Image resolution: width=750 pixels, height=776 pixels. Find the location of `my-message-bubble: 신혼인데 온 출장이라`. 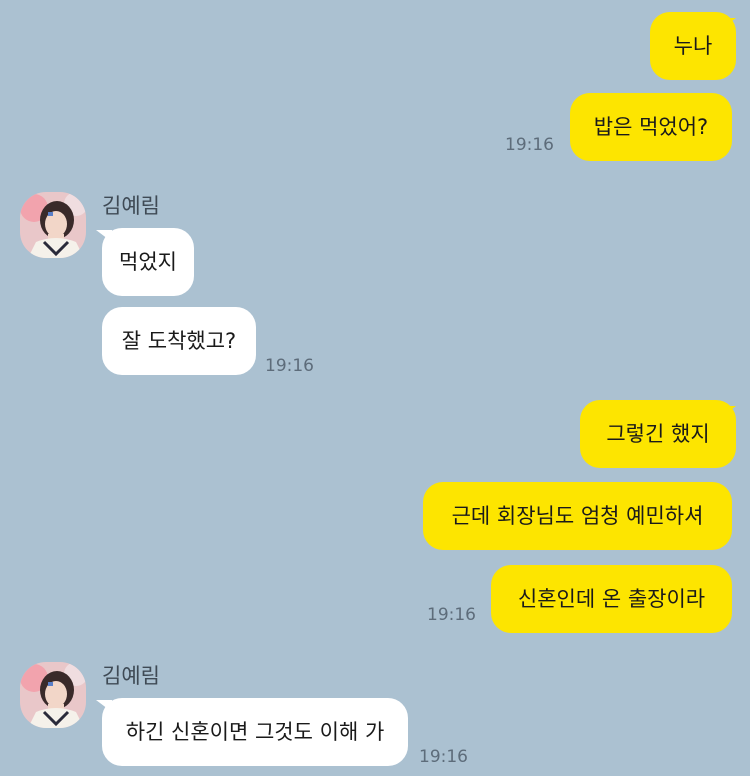

my-message-bubble: 신혼인데 온 출장이라 is located at coordinates (611, 599).